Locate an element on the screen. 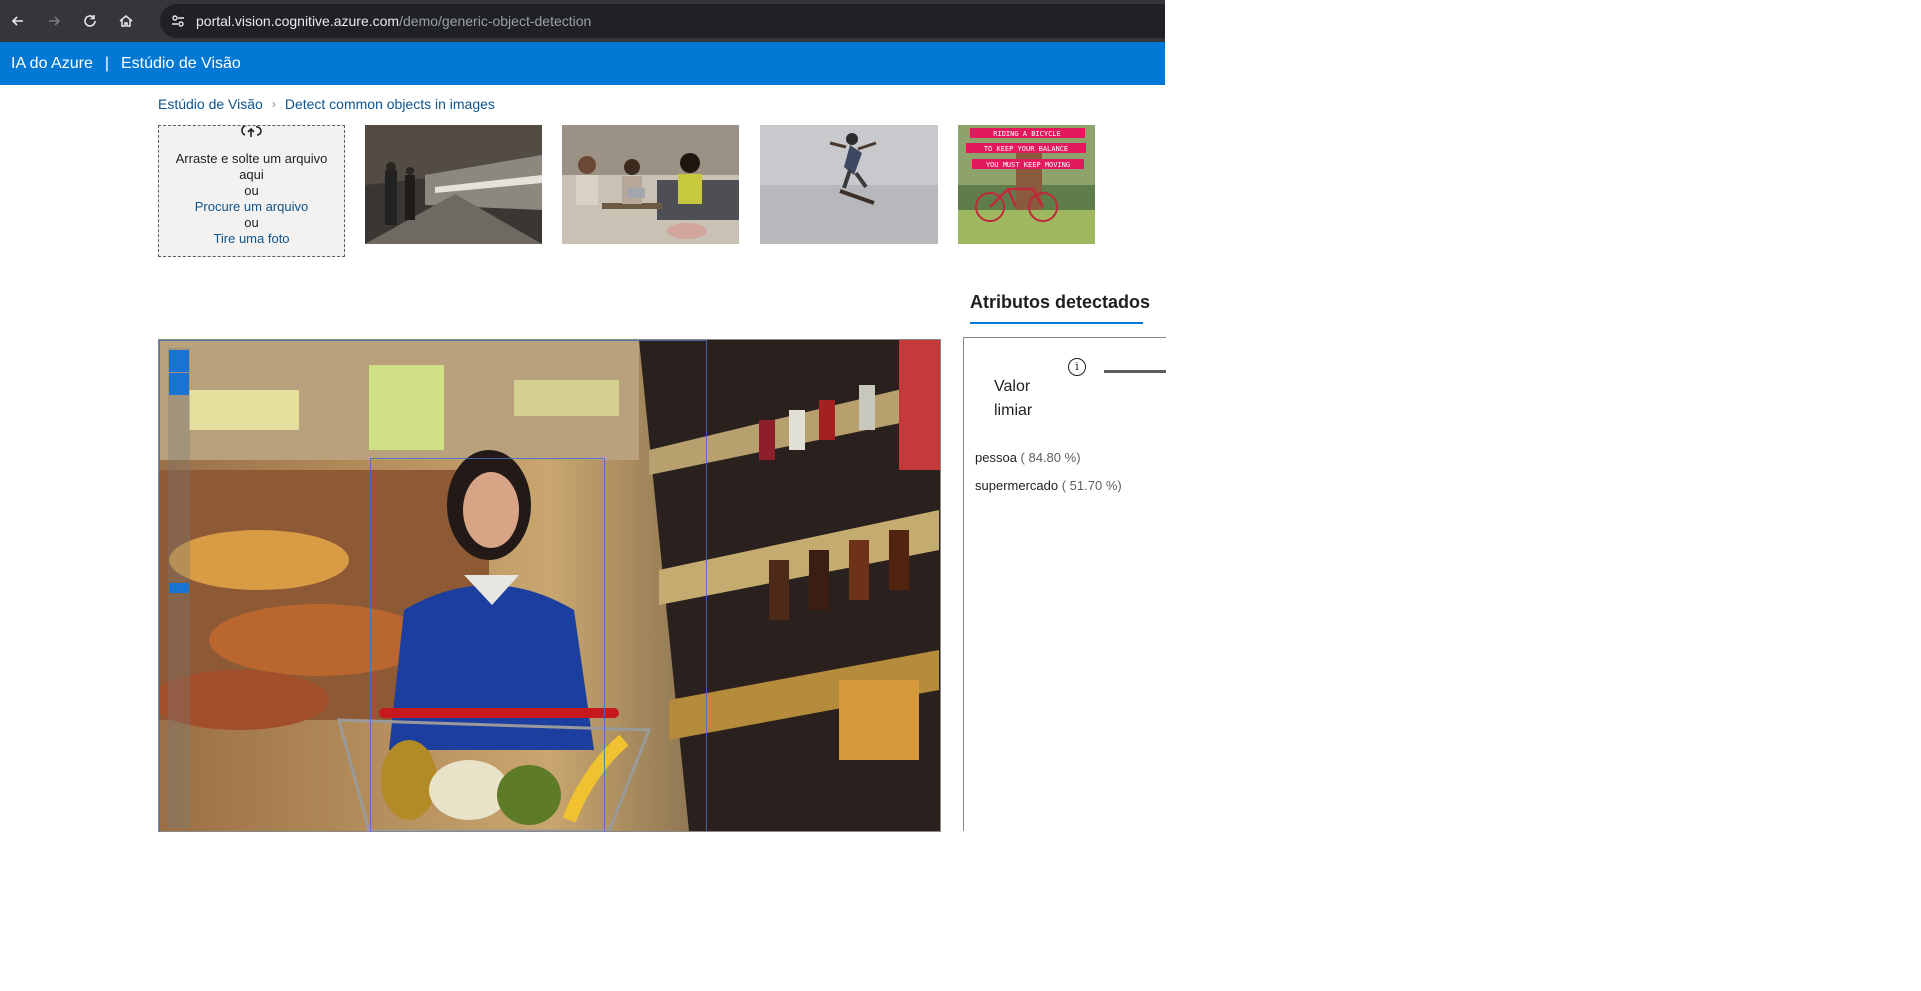 The height and width of the screenshot is (991, 1921). upload-or-1: ou is located at coordinates (251, 190).